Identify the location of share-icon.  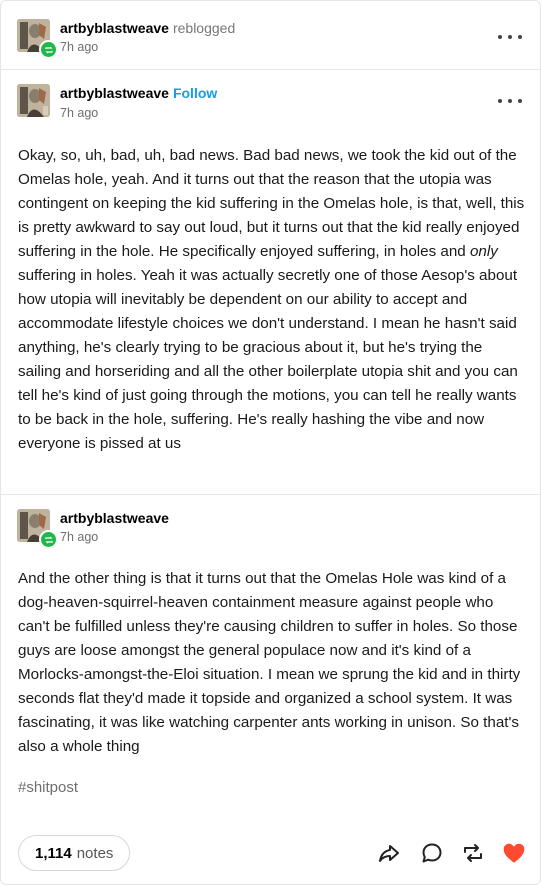
(389, 853).